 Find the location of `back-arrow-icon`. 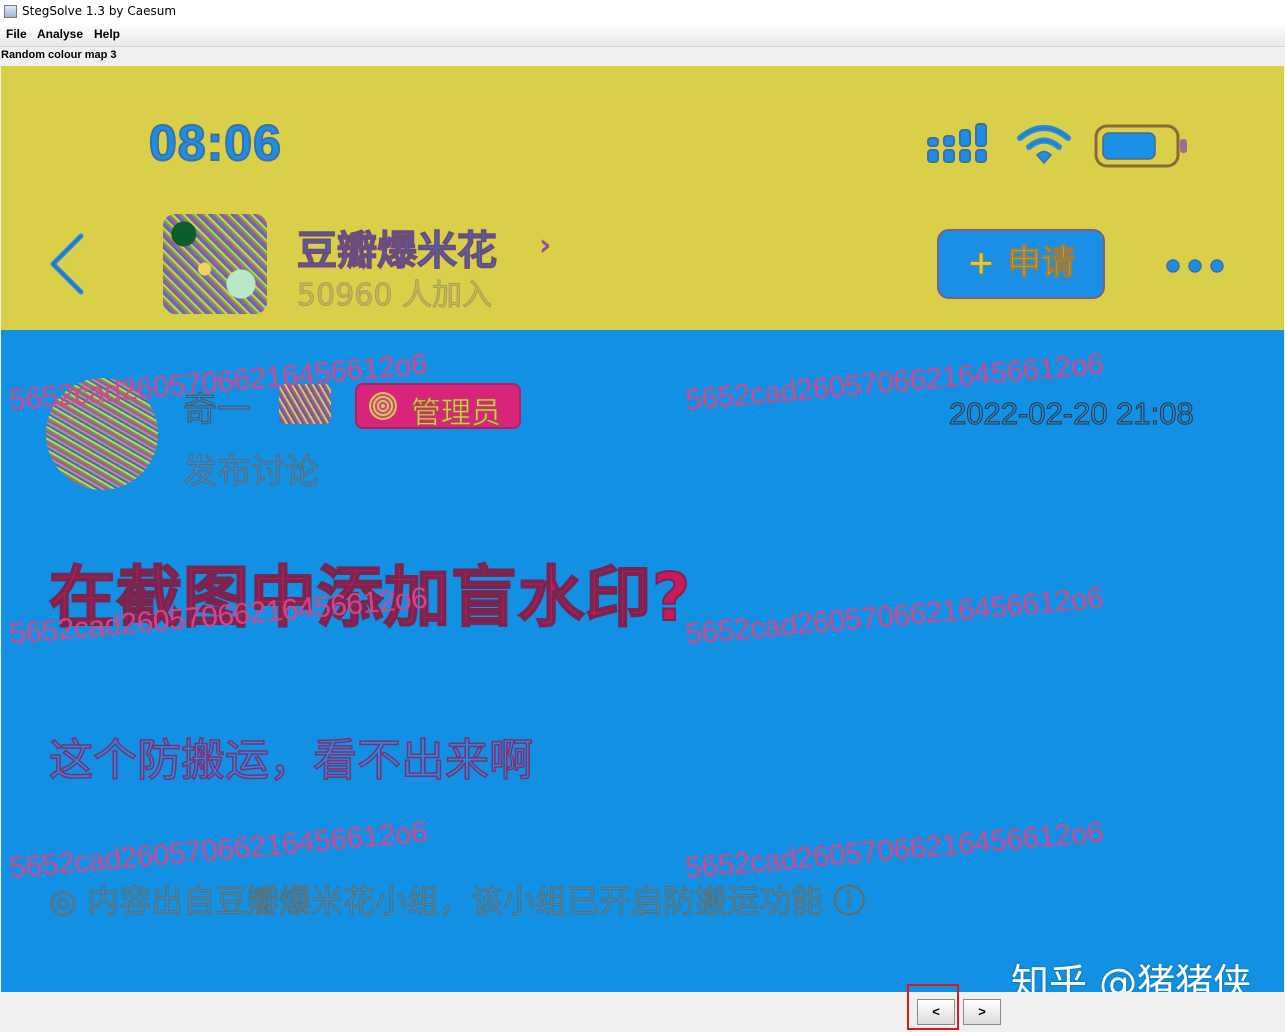

back-arrow-icon is located at coordinates (67, 264).